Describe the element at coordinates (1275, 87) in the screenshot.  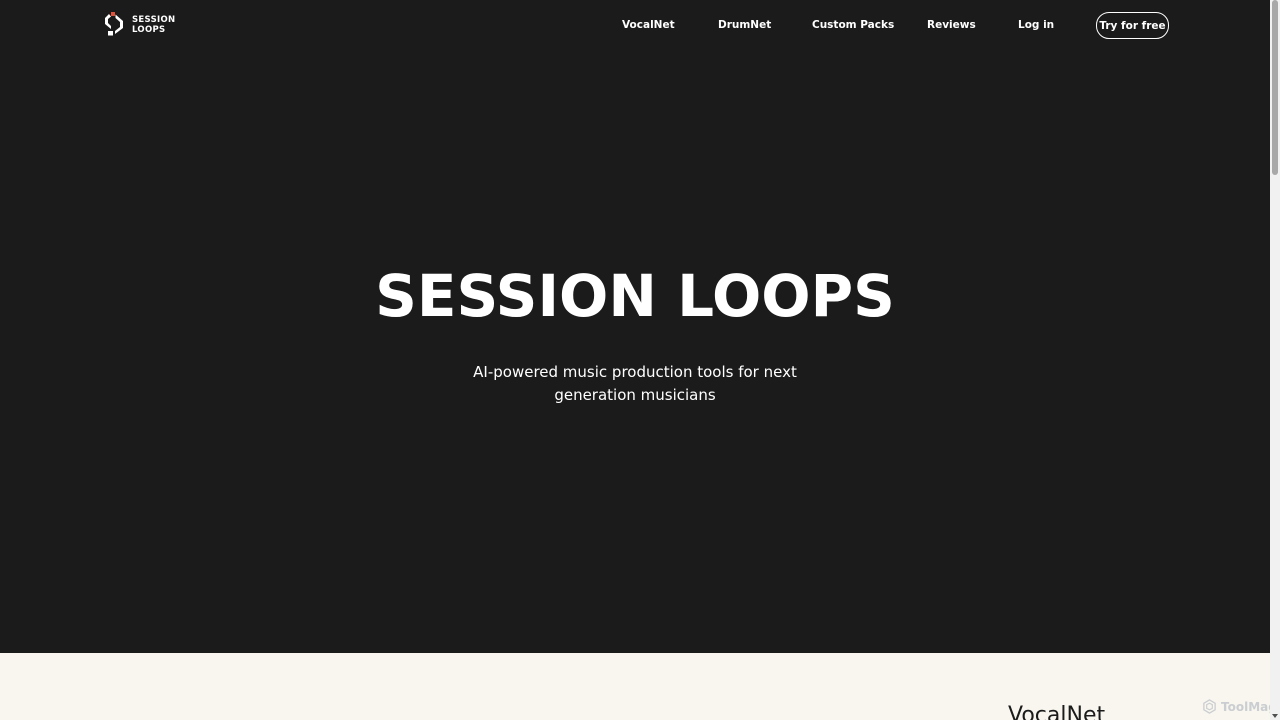
I see `scrollbar-thumb` at that location.